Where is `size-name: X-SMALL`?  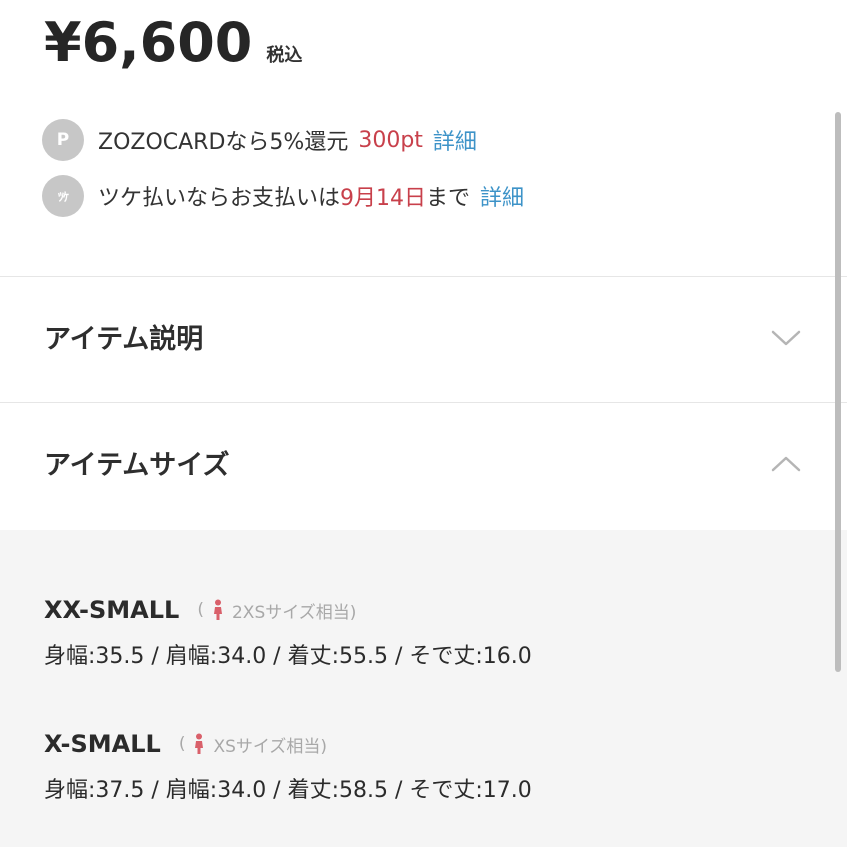 size-name: X-SMALL is located at coordinates (102, 744).